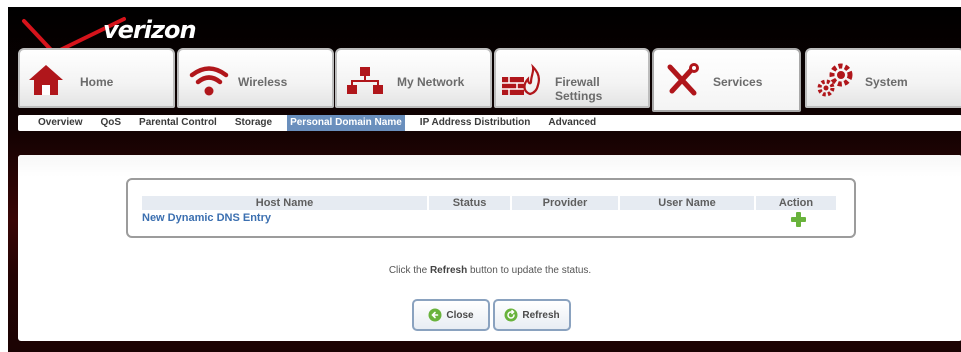  What do you see at coordinates (687, 203) in the screenshot?
I see `column-user-name: User Name` at bounding box center [687, 203].